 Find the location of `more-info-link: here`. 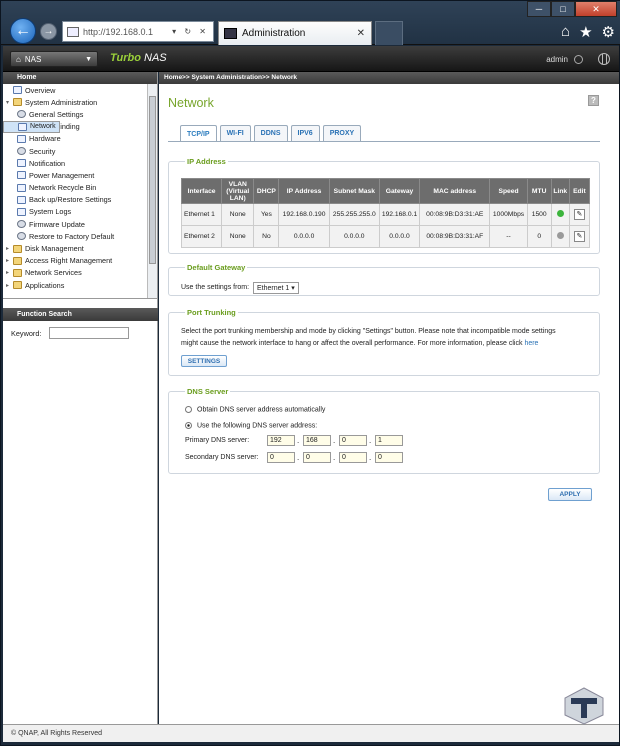

more-info-link: here is located at coordinates (531, 343).